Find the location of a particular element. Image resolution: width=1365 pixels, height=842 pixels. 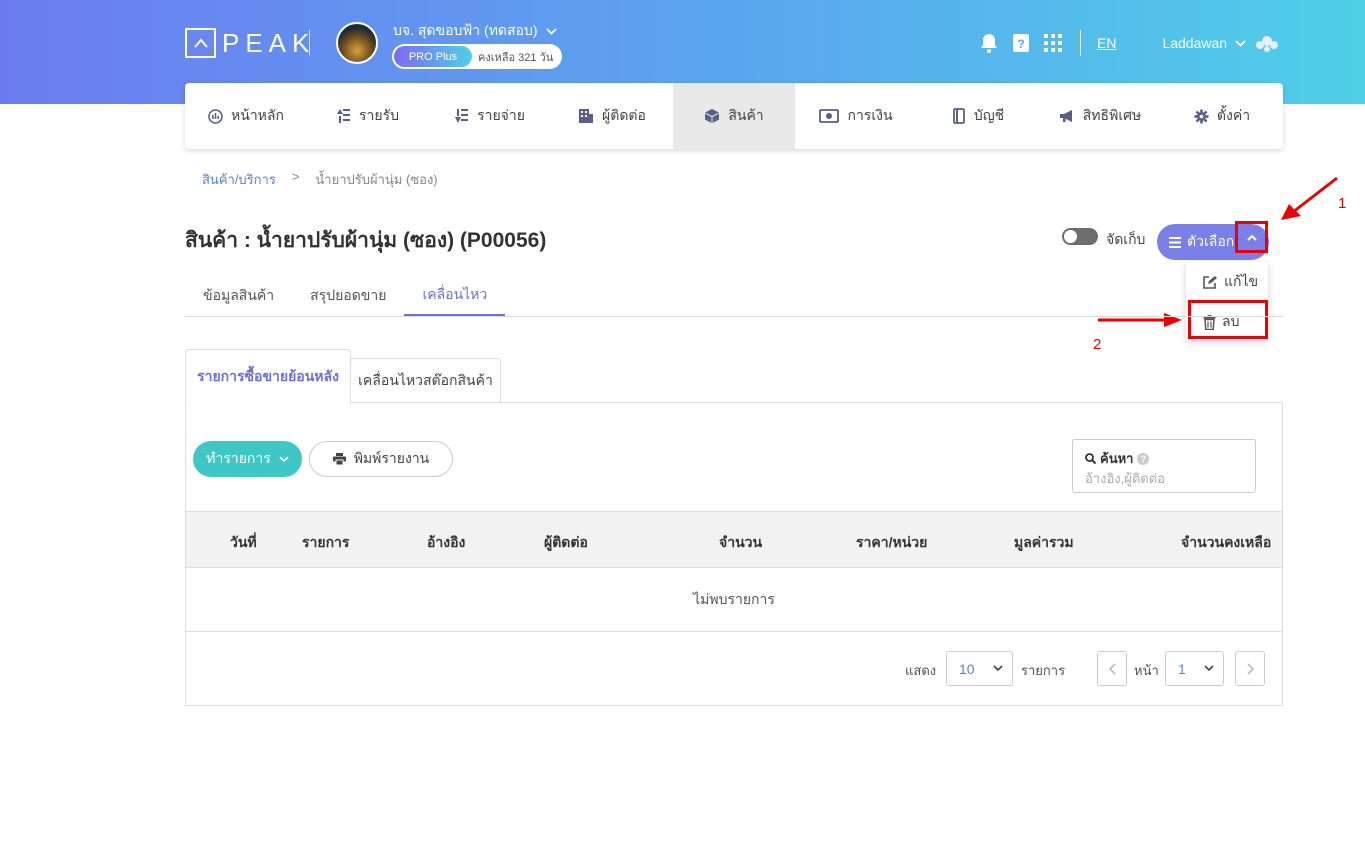

page-number-select: 1 is located at coordinates (1194, 668).